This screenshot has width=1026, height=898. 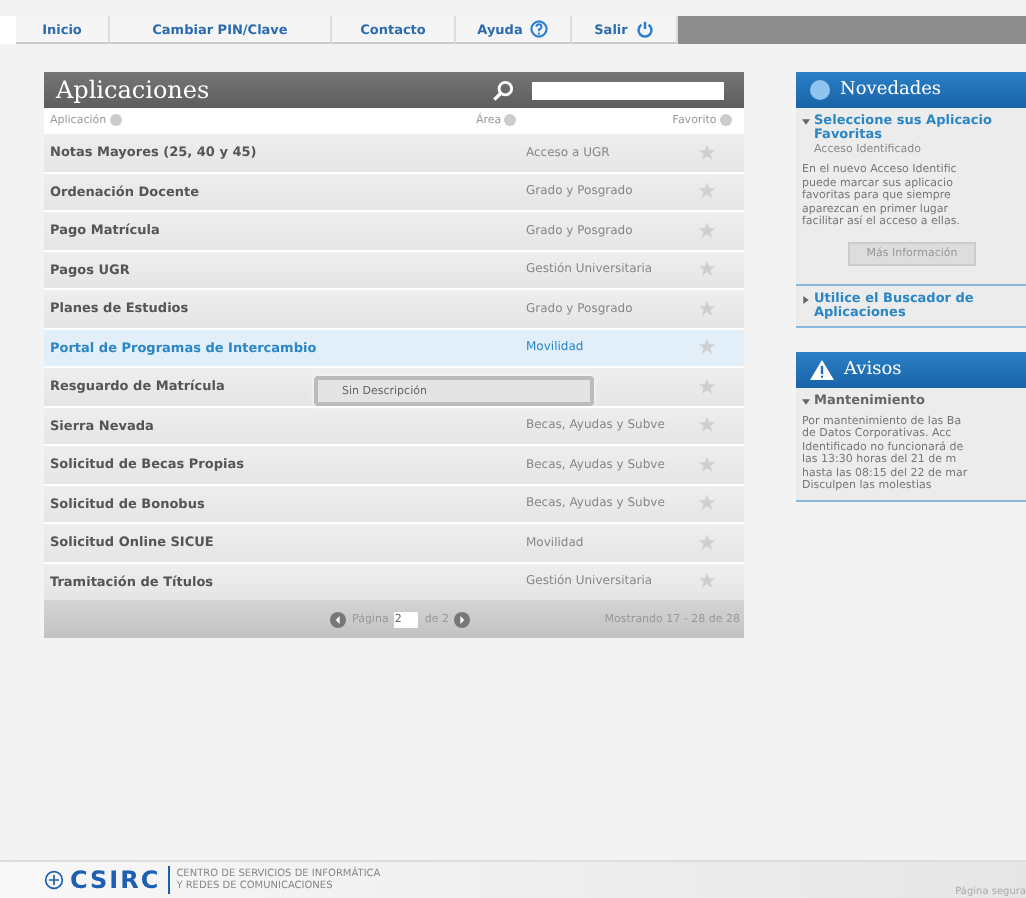 I want to click on box-title: Avisos, so click(x=873, y=369).